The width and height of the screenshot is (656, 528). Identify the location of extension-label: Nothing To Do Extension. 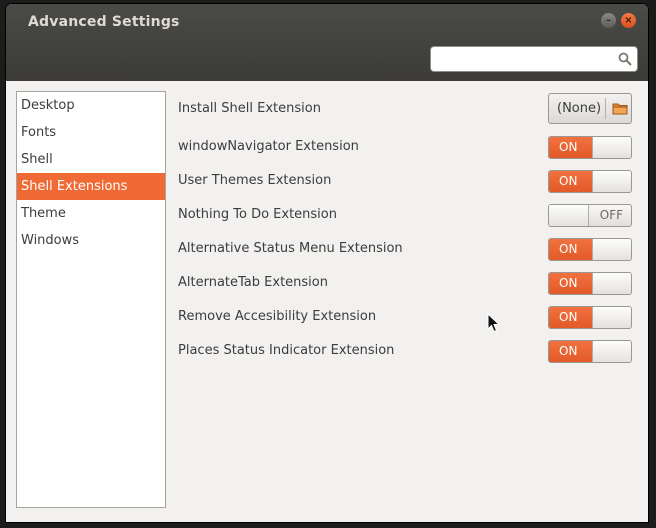
(257, 214).